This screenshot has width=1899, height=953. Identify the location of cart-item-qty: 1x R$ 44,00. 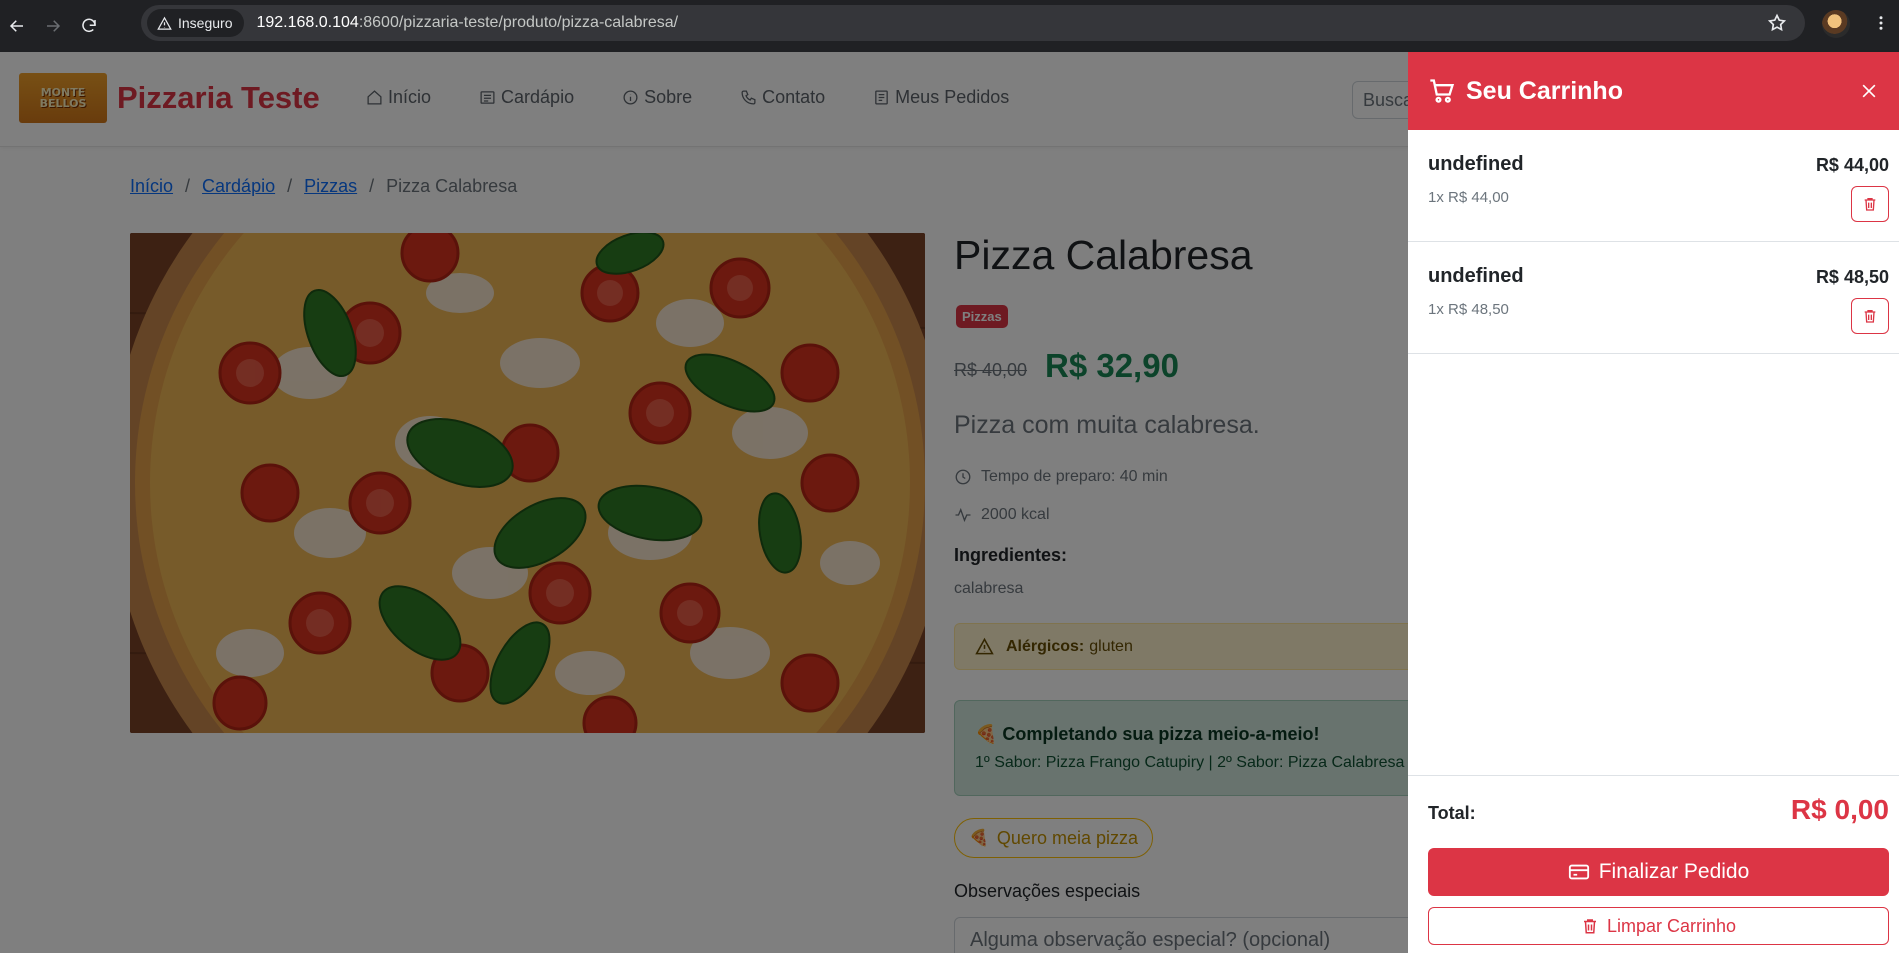
(1468, 197).